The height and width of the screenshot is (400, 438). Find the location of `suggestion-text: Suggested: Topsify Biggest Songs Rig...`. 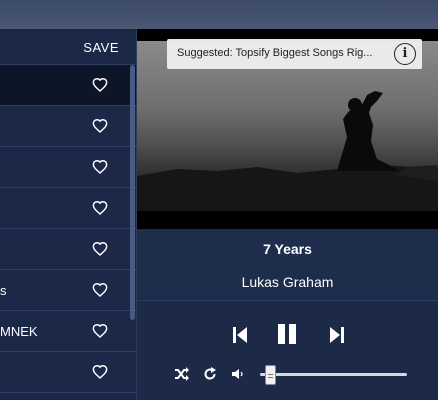

suggestion-text: Suggested: Topsify Biggest Songs Rig... is located at coordinates (275, 53).